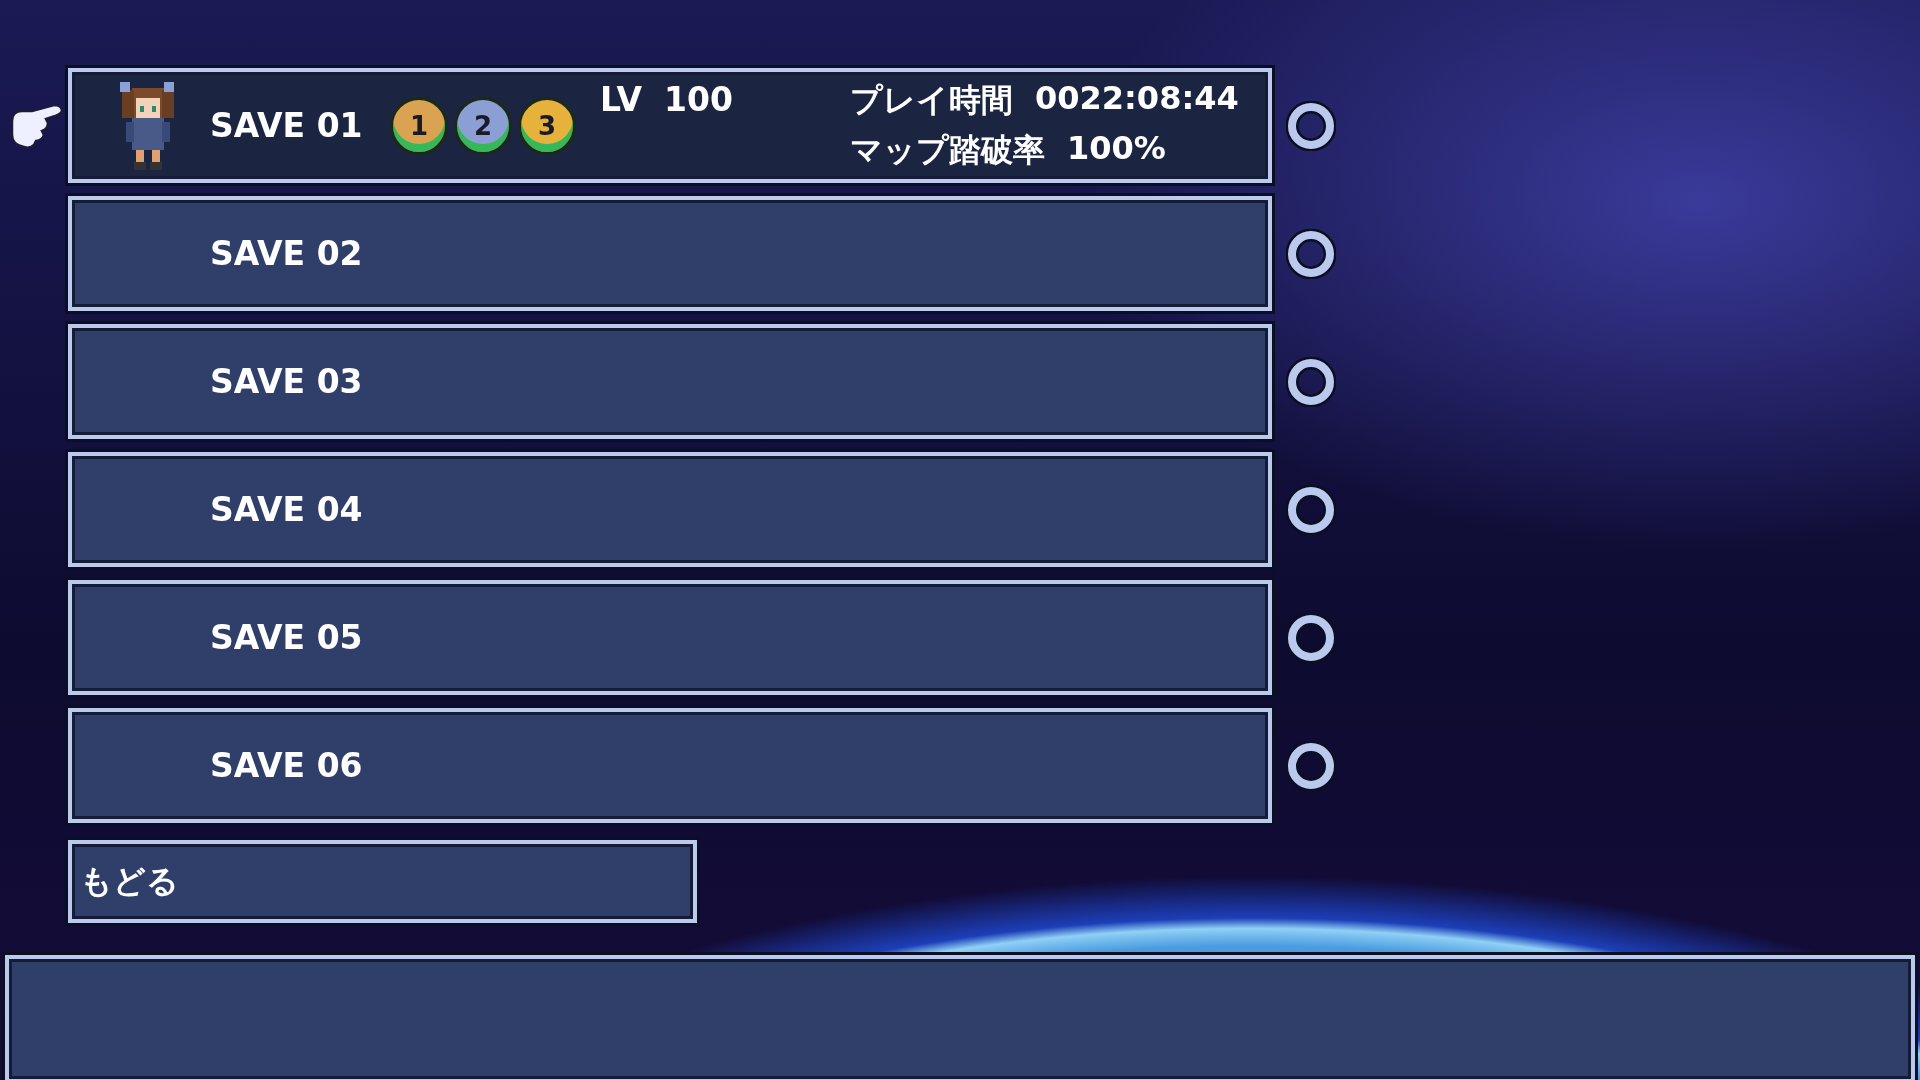 The image size is (1920, 1080). Describe the element at coordinates (287, 765) in the screenshot. I see `slot-label: SAVE 06` at that location.